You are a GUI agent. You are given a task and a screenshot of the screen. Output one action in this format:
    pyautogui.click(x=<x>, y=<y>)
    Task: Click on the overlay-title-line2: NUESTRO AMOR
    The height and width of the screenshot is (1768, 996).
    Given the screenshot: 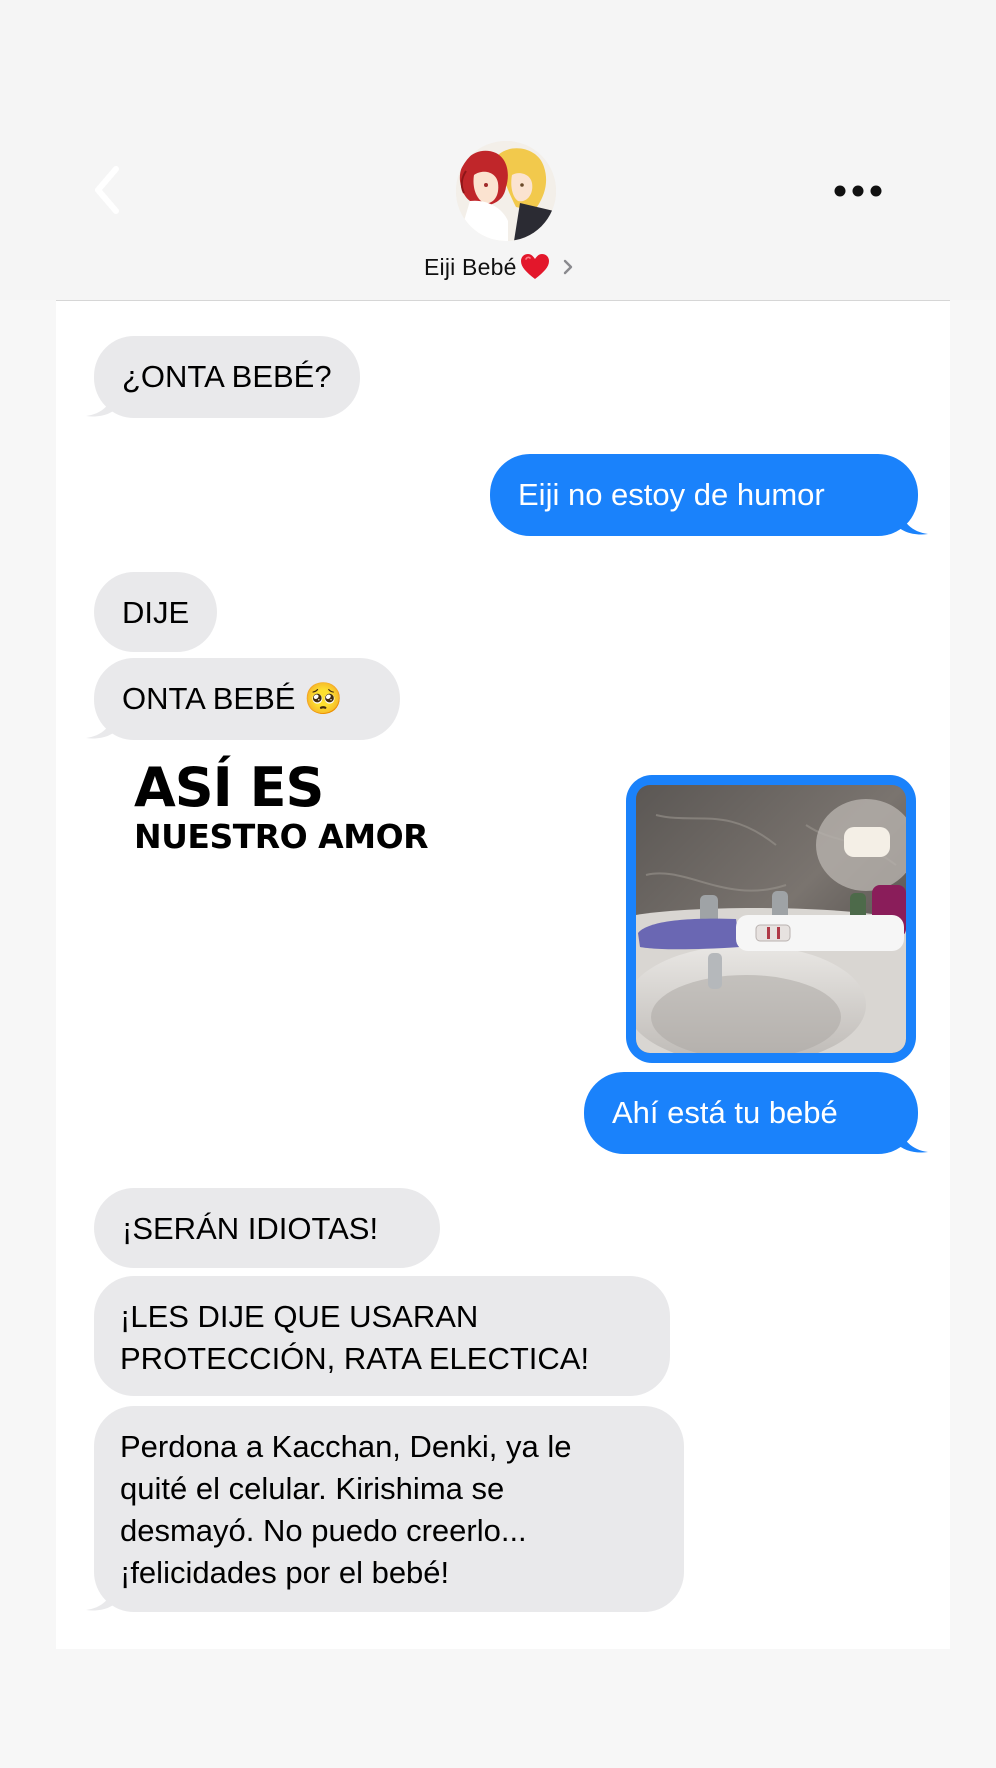 What is the action you would take?
    pyautogui.click(x=281, y=836)
    